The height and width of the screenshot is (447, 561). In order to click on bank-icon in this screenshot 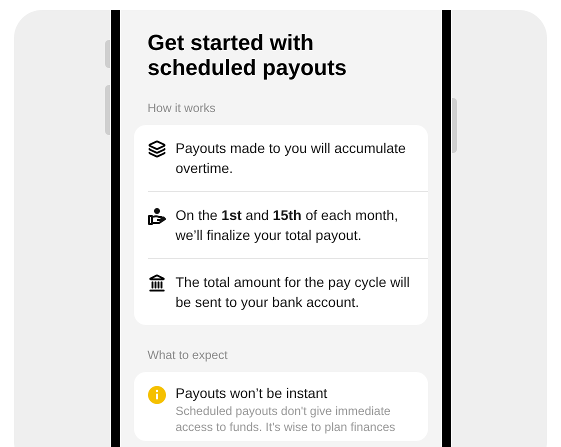, I will do `click(157, 283)`.